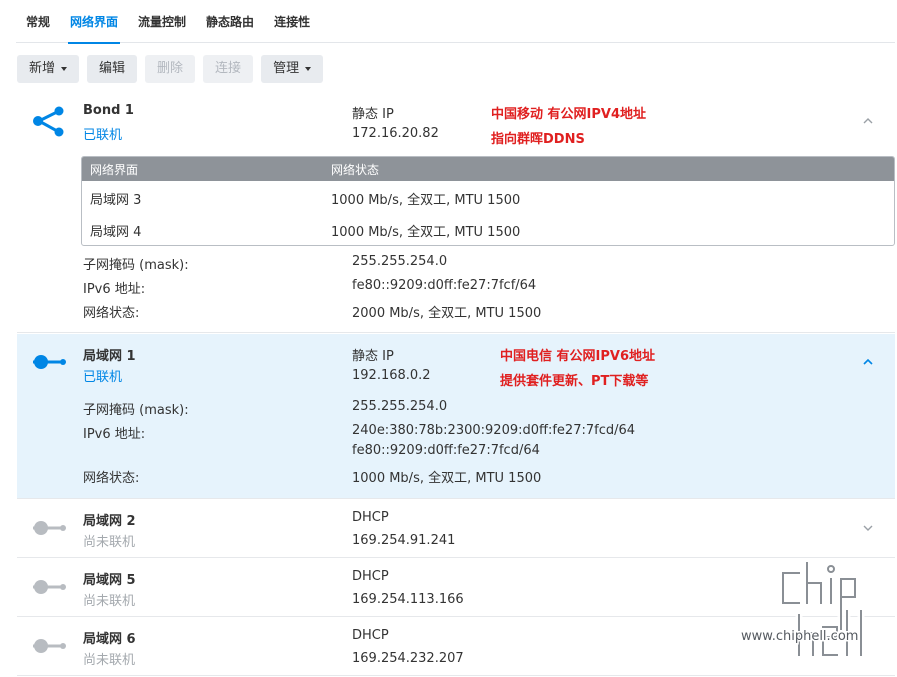 This screenshot has height=677, width=897. I want to click on tab-traffic-control: 流量控制, so click(162, 21).